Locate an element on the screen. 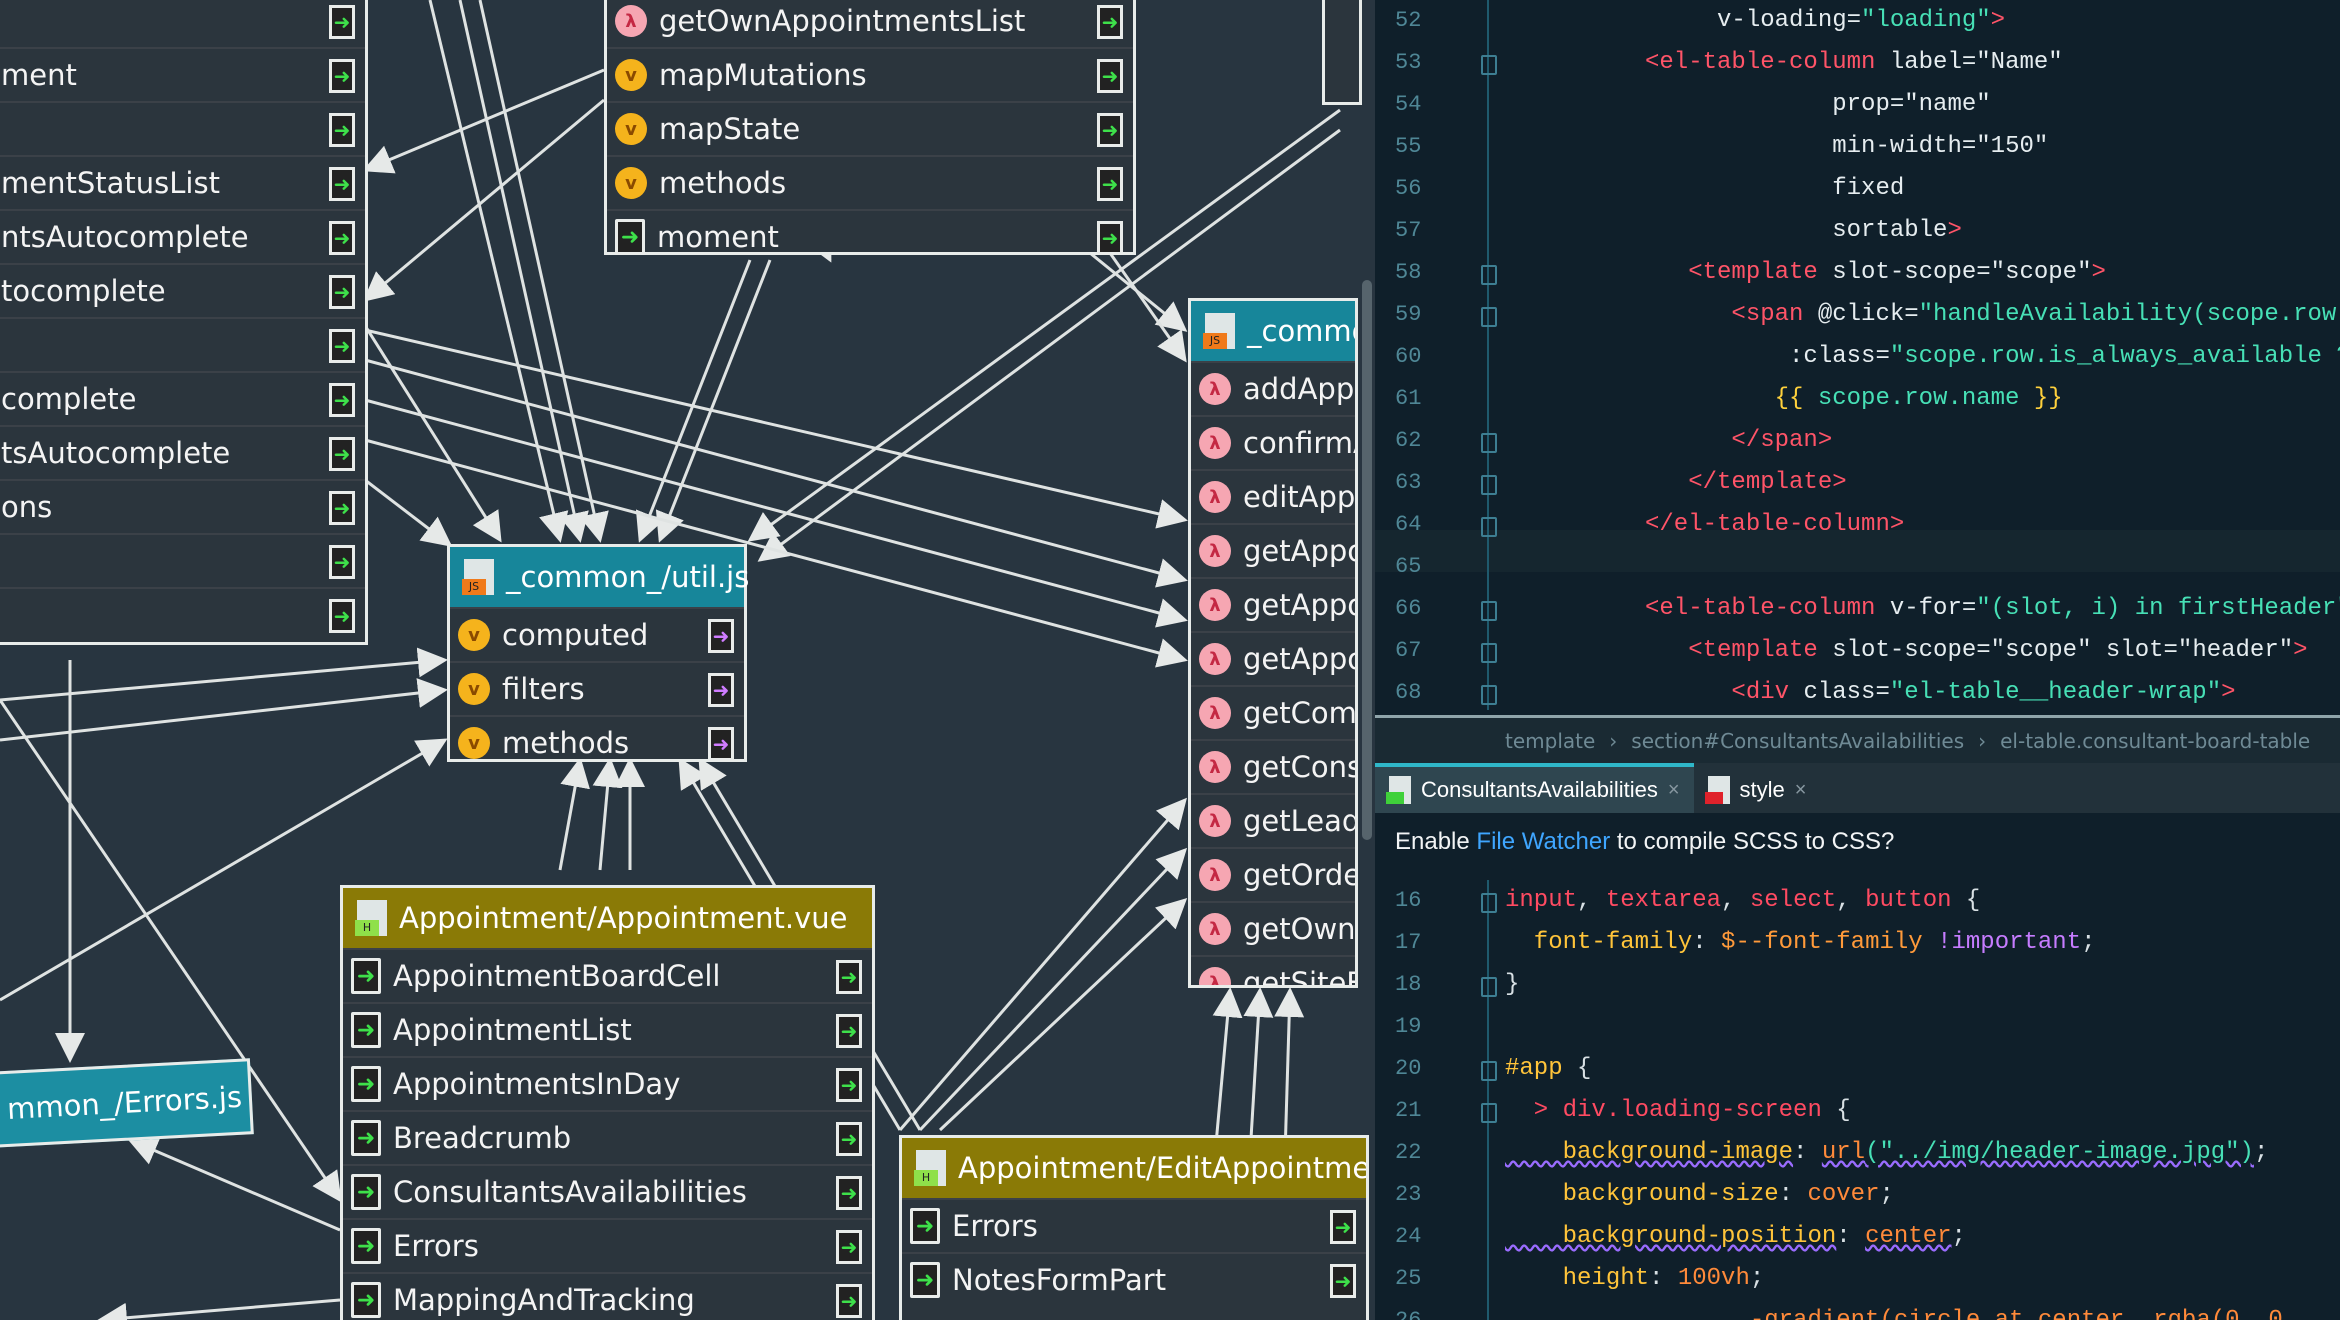  code-line: 25 height: 100vh; is located at coordinates (1857, 1279).